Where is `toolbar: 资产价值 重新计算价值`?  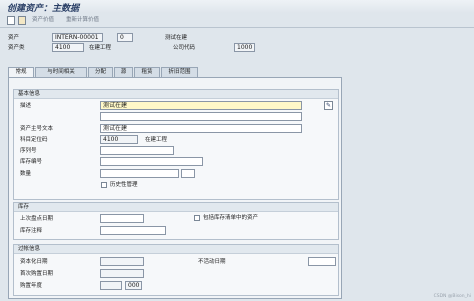
toolbar: 资产价值 重新计算价值 is located at coordinates (237, 20).